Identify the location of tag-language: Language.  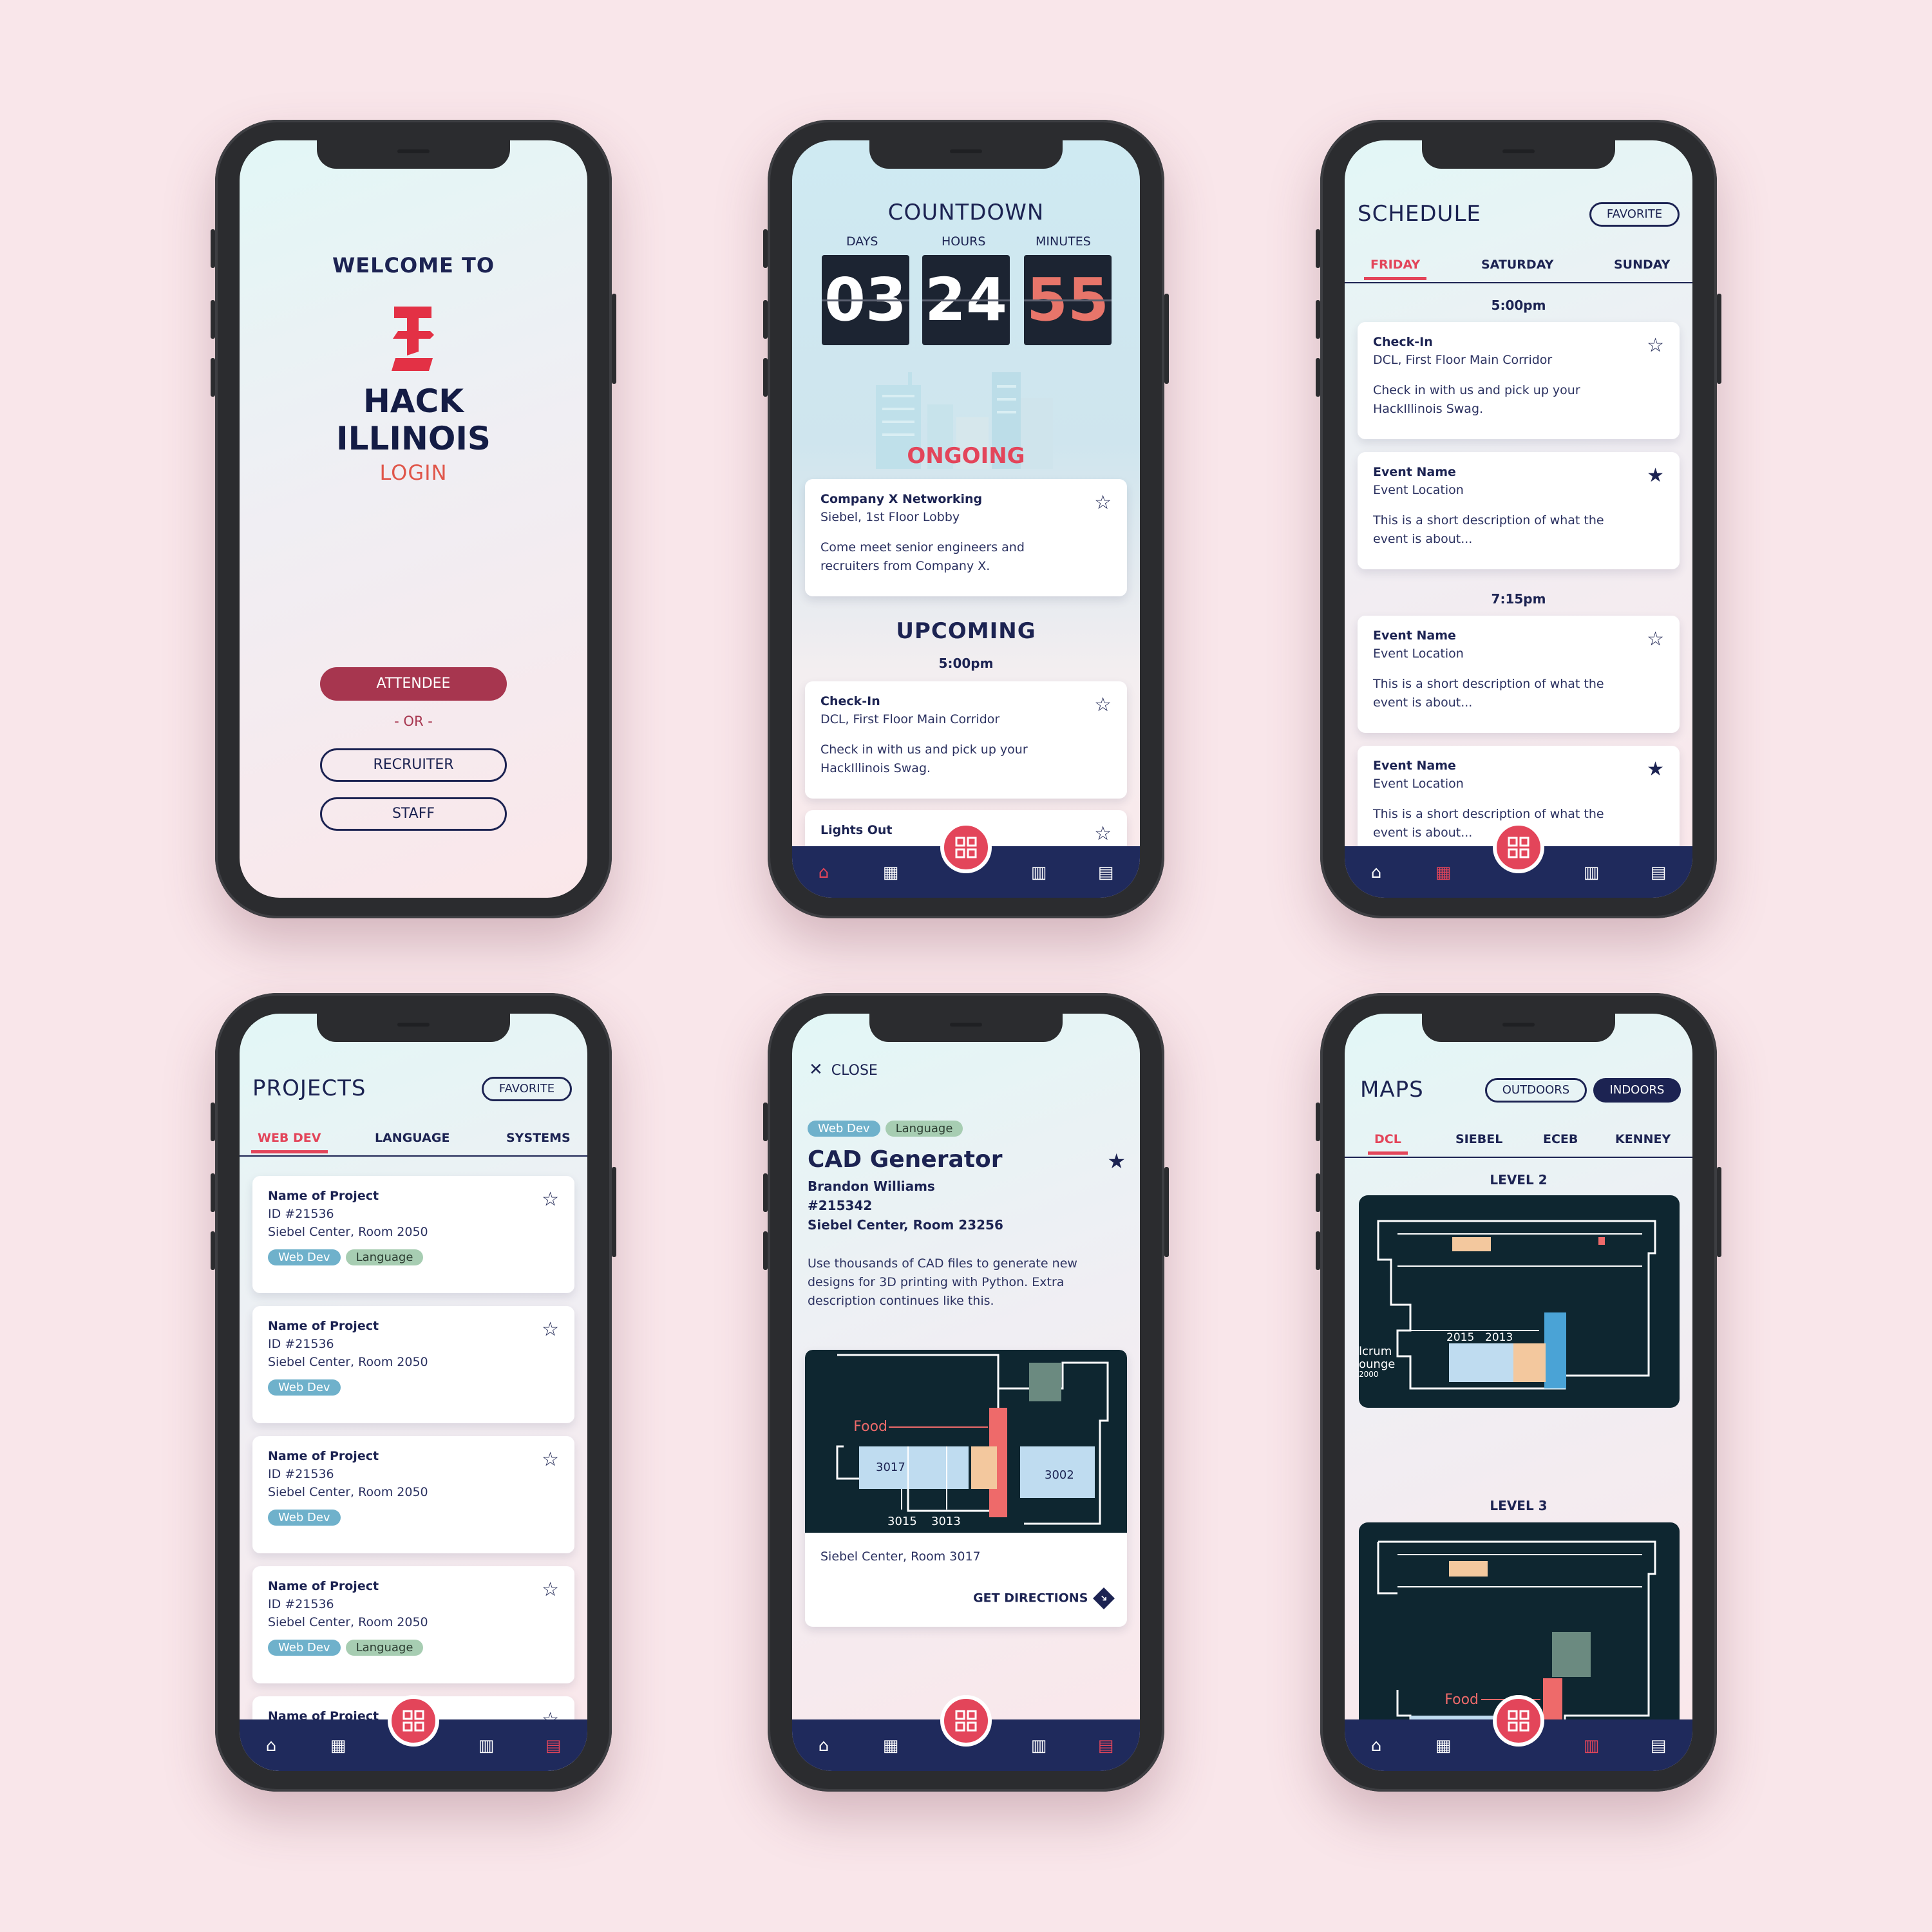
(924, 1129).